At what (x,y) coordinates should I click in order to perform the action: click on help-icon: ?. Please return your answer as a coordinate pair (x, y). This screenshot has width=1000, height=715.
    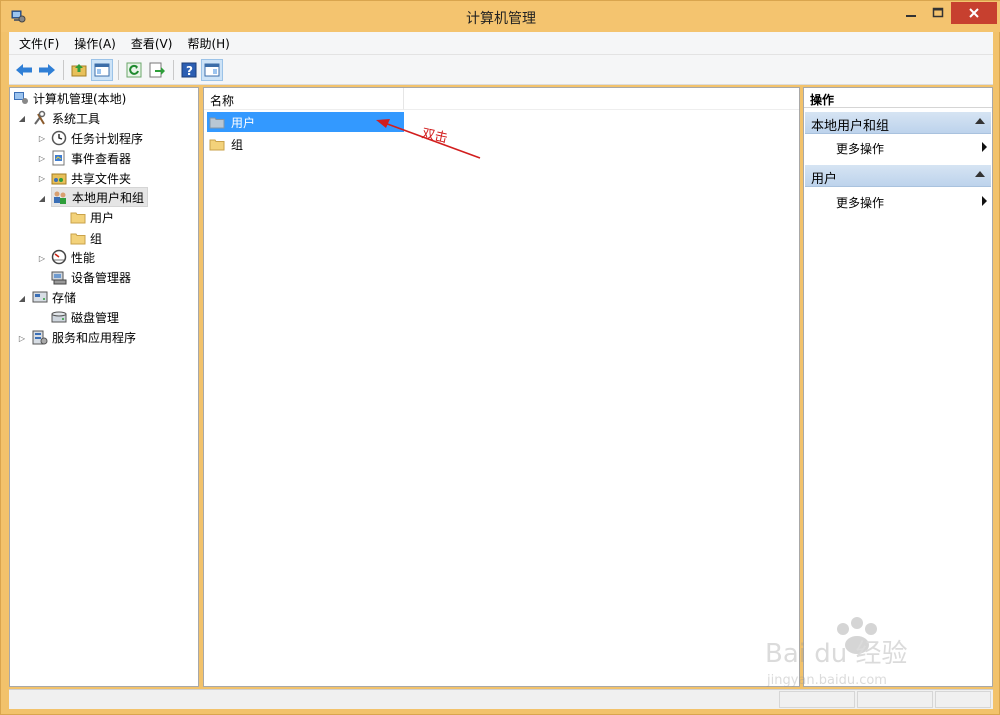
    Looking at the image, I should click on (189, 70).